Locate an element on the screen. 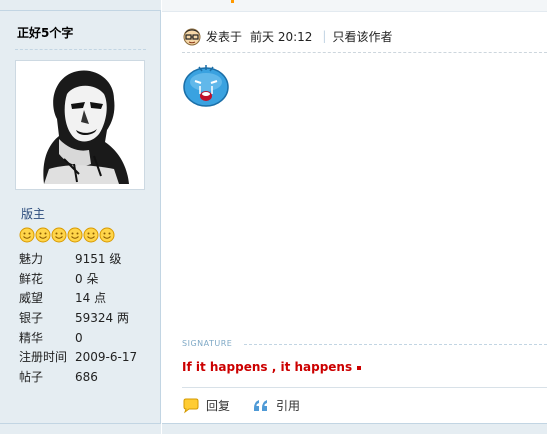 The width and height of the screenshot is (547, 434). sidebar-bottom-band is located at coordinates (80, 428).